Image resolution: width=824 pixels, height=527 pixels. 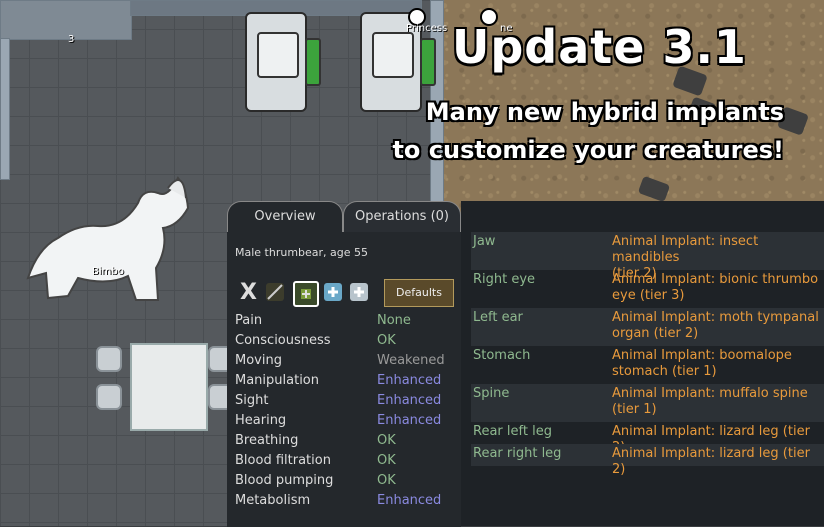 I want to click on wall-shelf, so click(x=66, y=20).